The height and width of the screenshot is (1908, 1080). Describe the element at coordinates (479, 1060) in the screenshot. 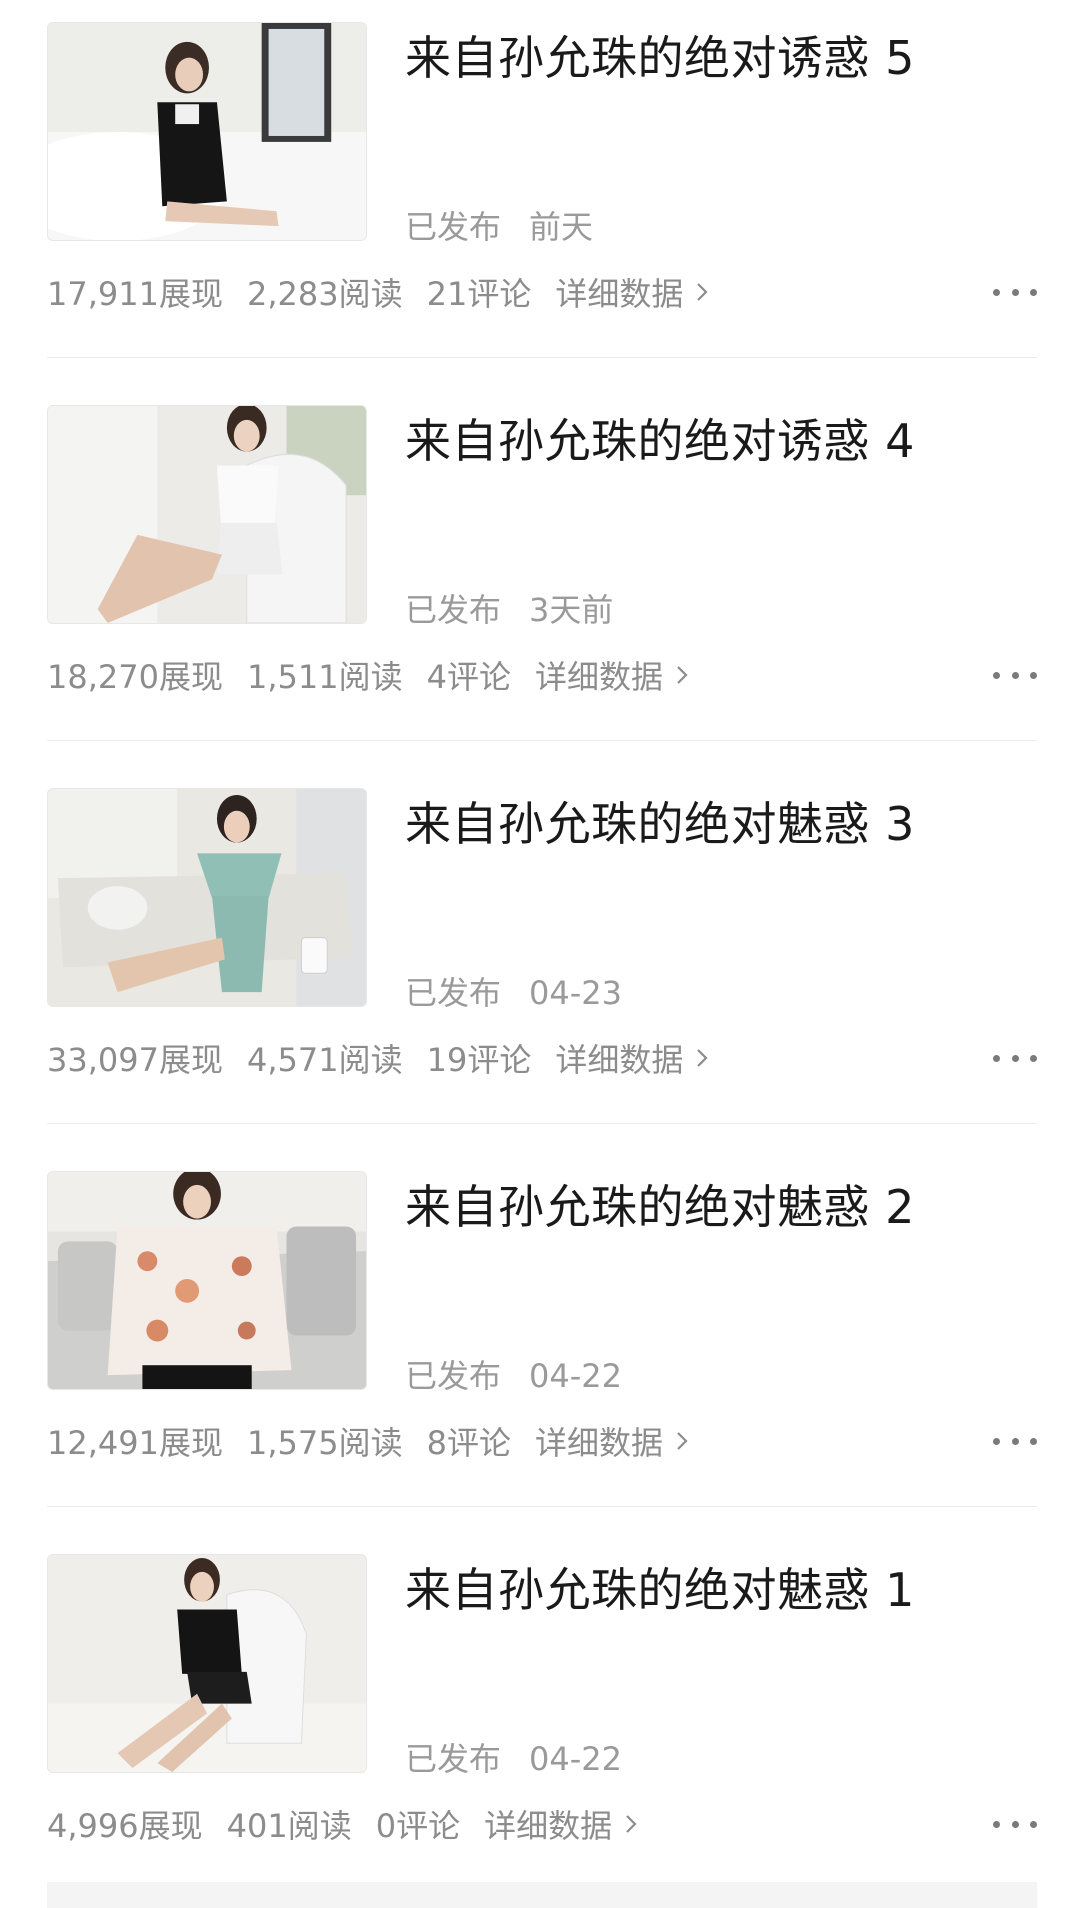

I see `comments-count: 19评论` at that location.